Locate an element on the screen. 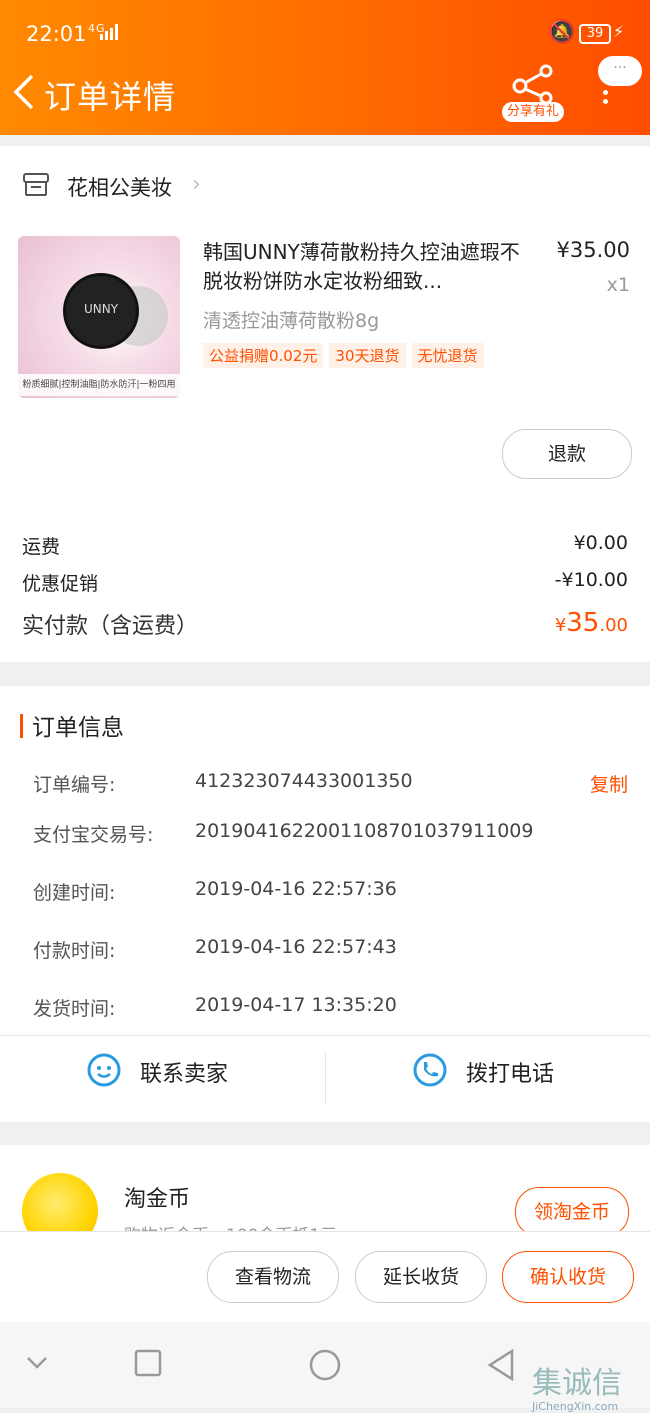  alipay-trade-row: 支付宝交易号: 2019041622001108701037911009 is located at coordinates (283, 833).